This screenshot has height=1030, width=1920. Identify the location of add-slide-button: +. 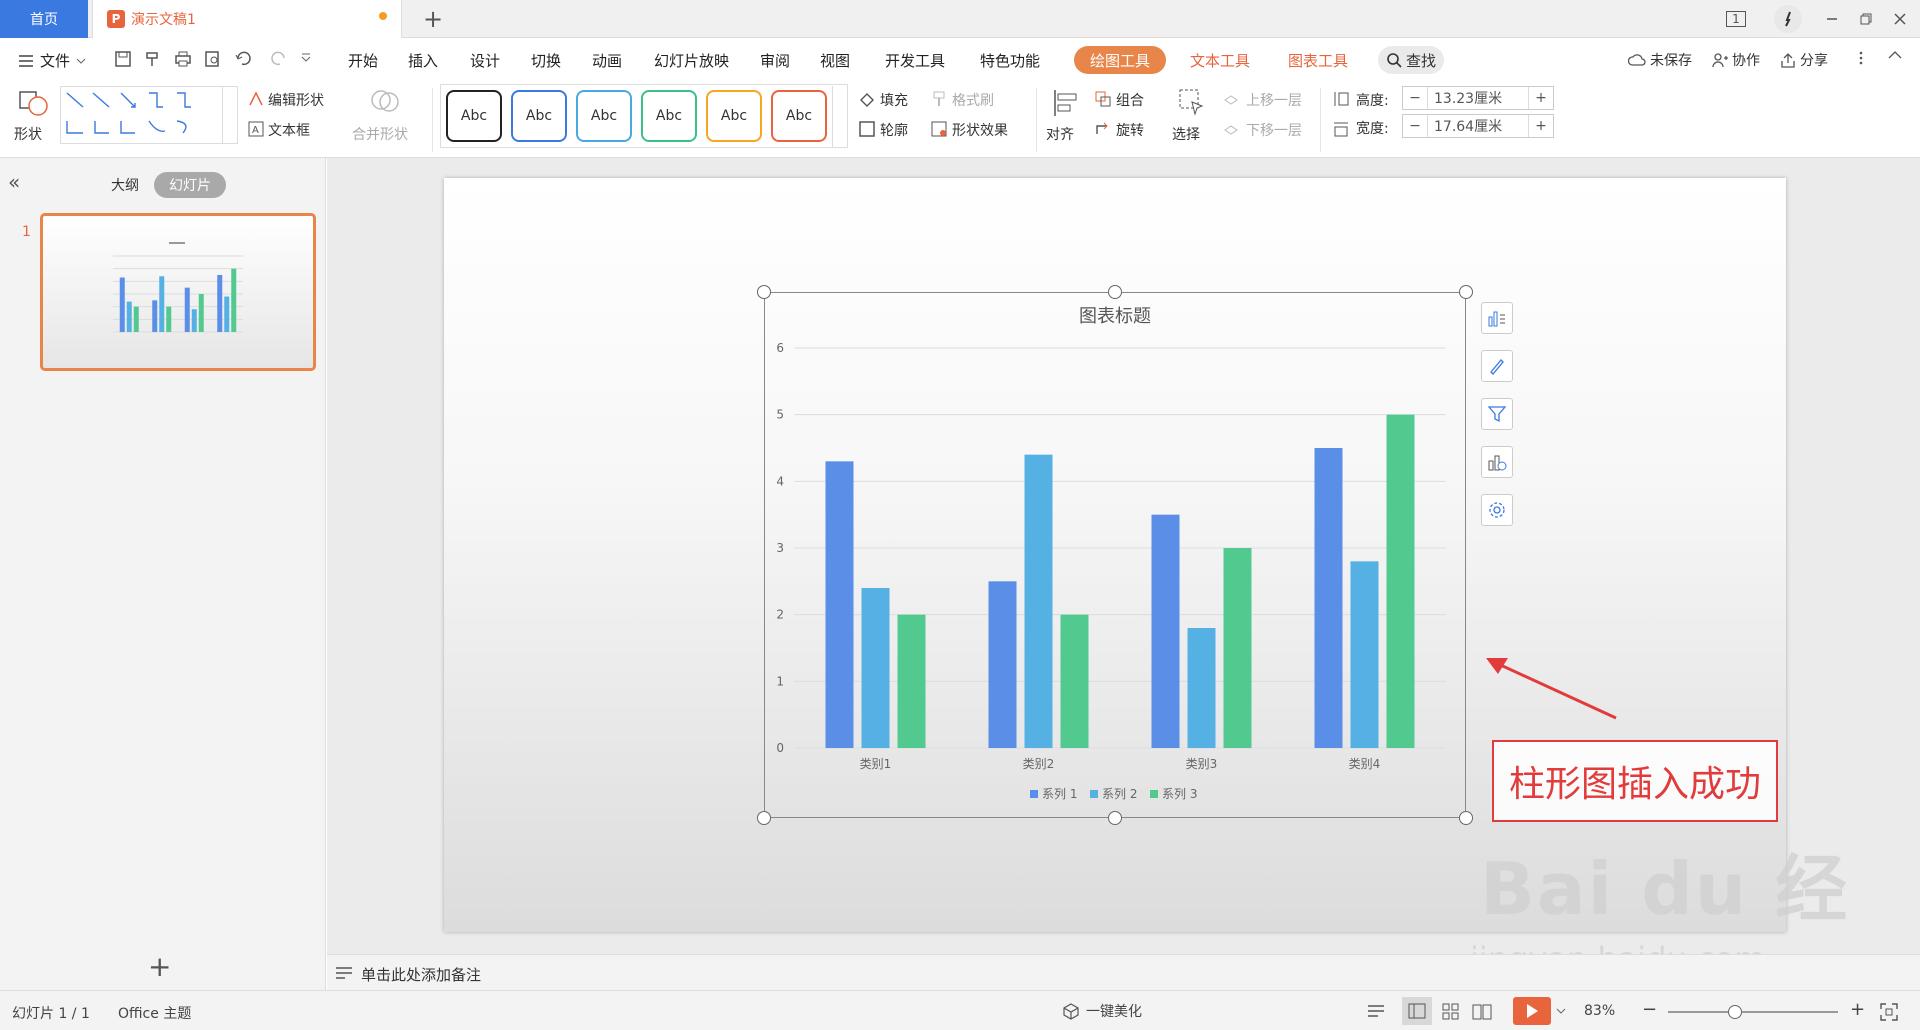
(159, 966).